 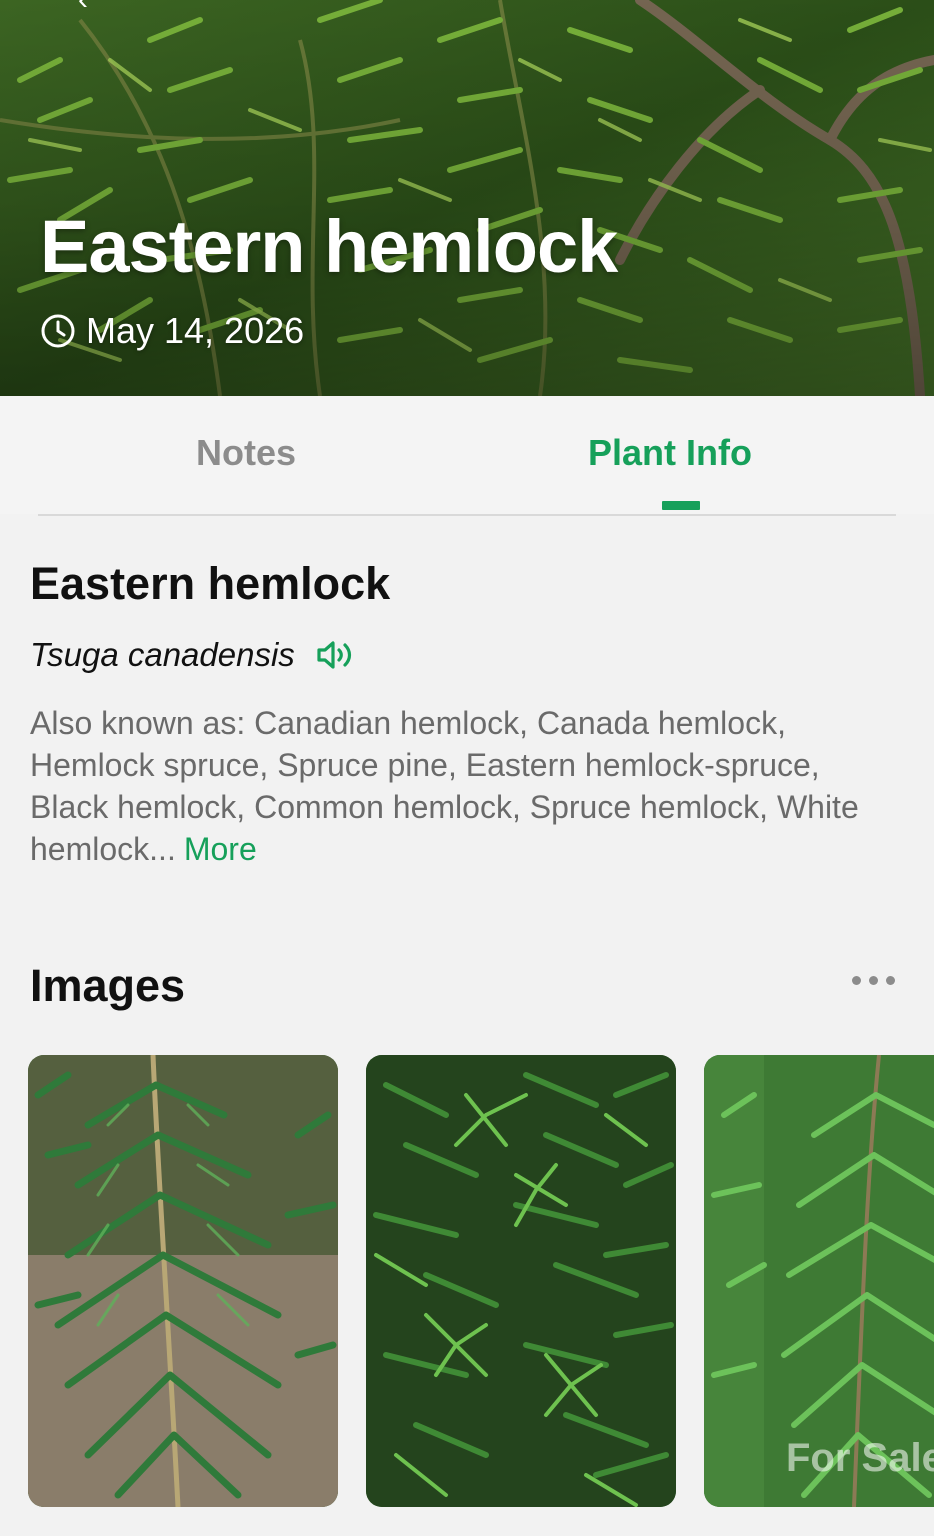 I want to click on tab-plant-info: Plant Info, so click(x=670, y=453).